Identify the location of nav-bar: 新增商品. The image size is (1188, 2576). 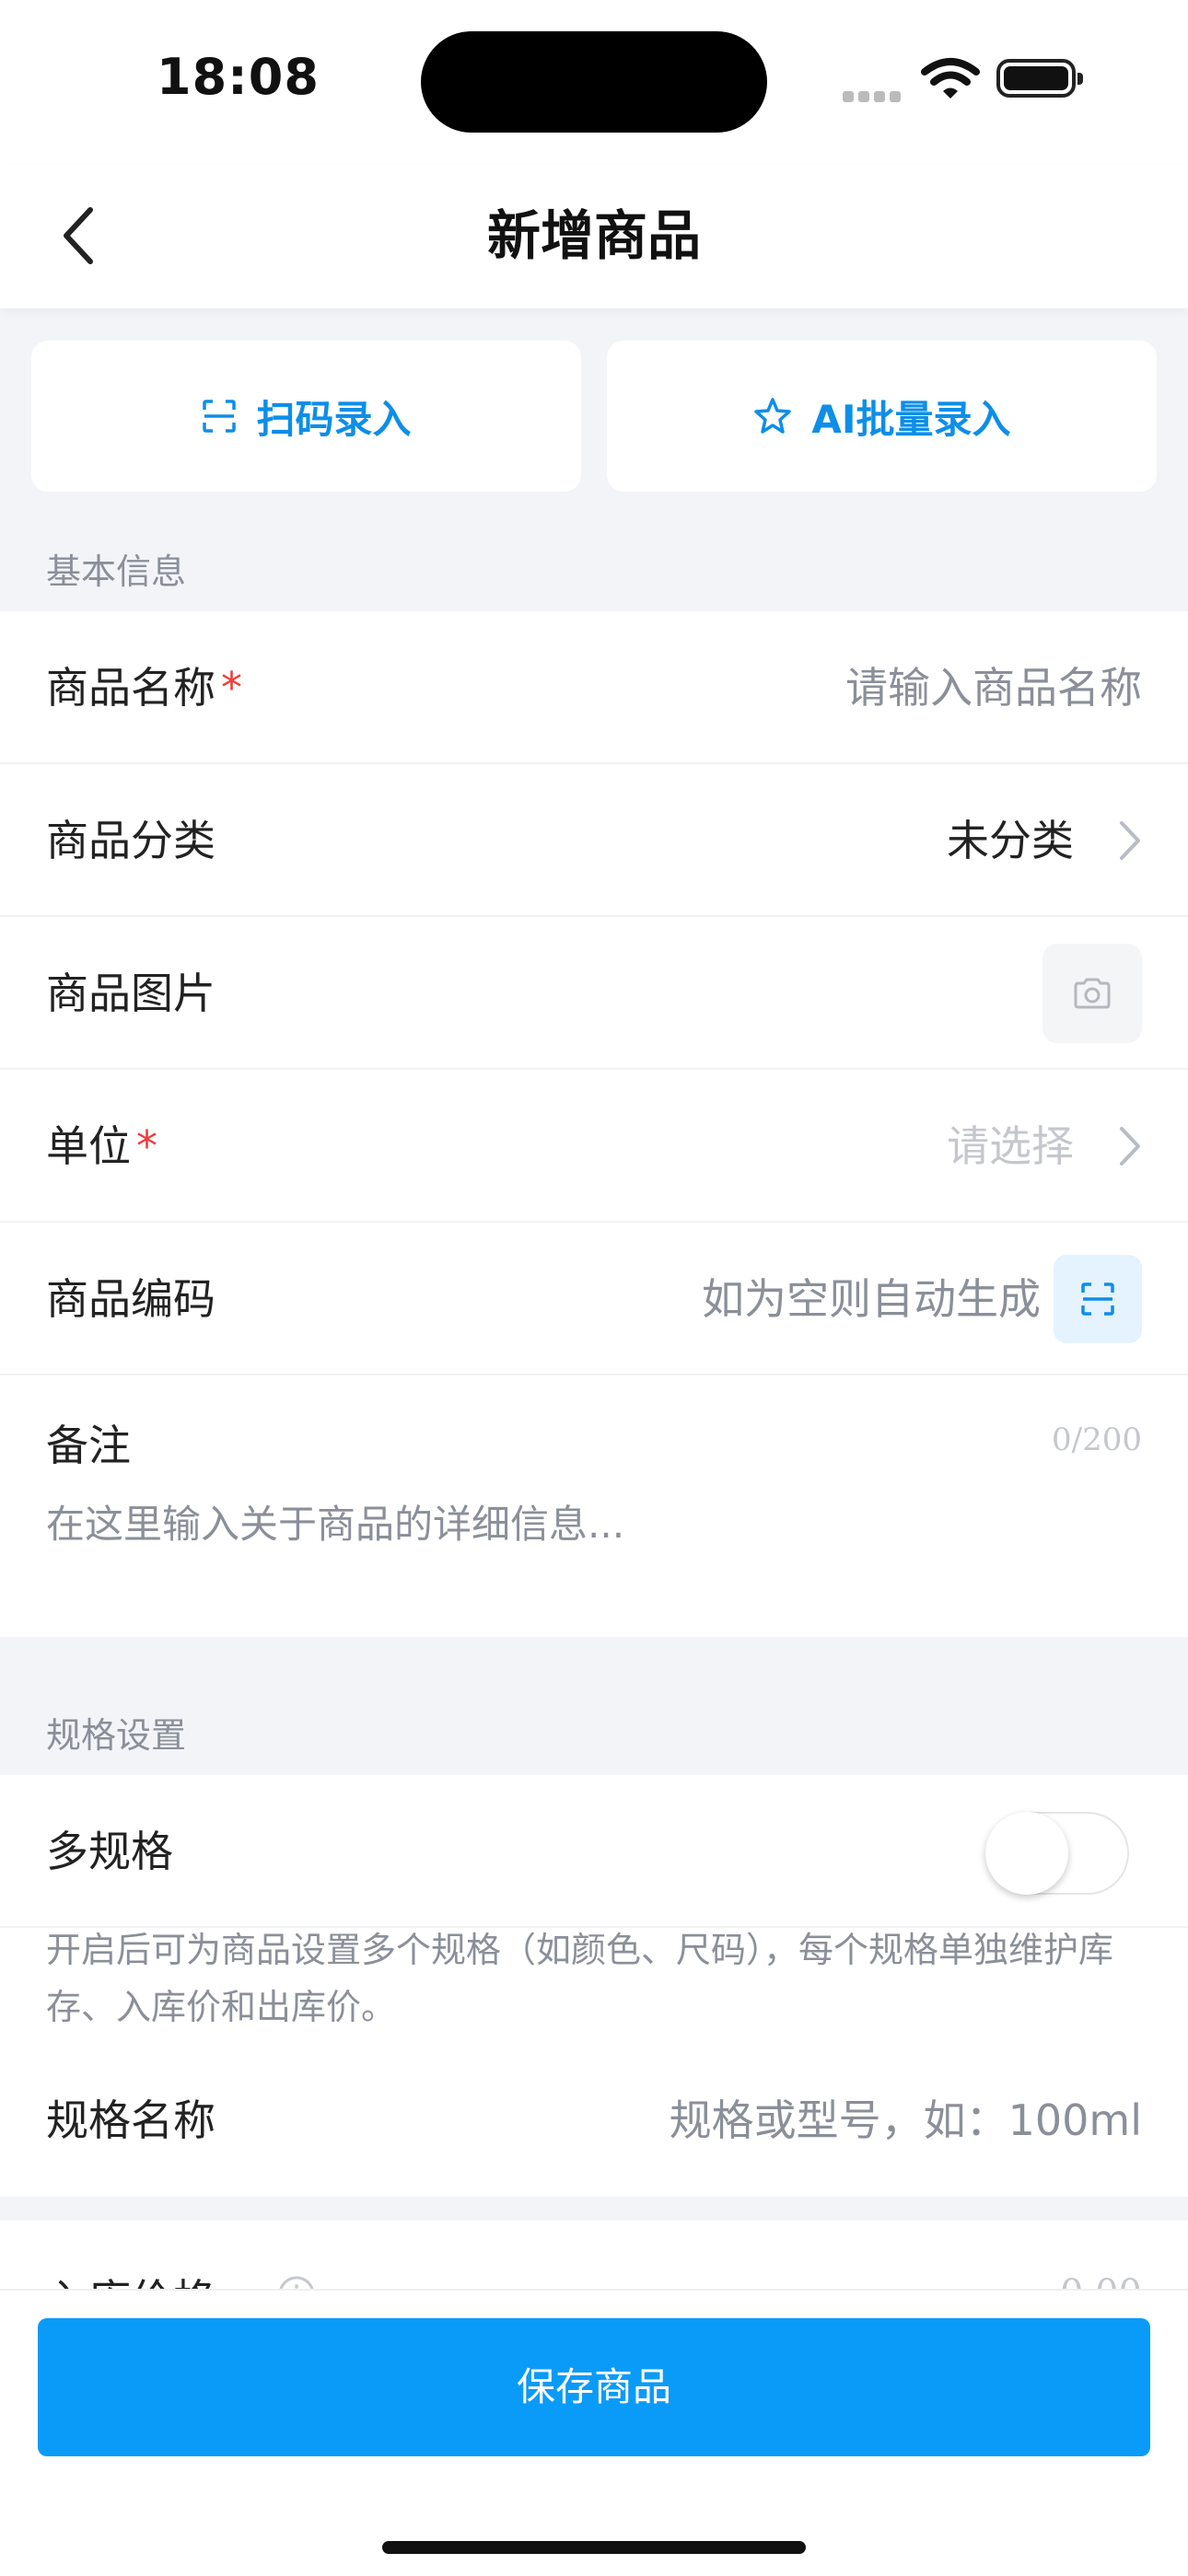
(594, 237).